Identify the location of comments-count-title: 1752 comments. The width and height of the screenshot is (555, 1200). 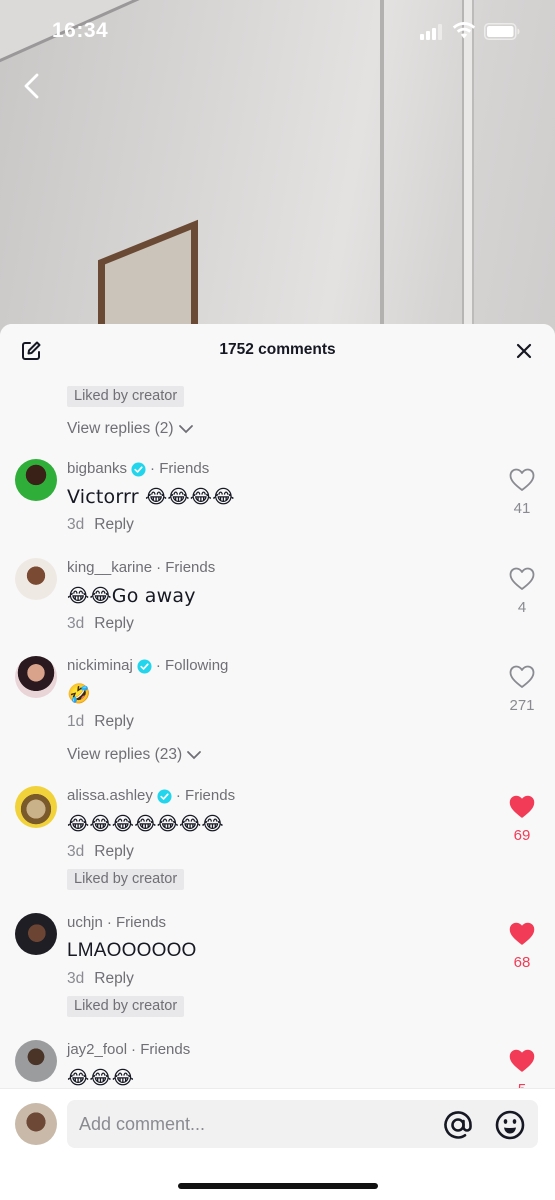
(277, 349).